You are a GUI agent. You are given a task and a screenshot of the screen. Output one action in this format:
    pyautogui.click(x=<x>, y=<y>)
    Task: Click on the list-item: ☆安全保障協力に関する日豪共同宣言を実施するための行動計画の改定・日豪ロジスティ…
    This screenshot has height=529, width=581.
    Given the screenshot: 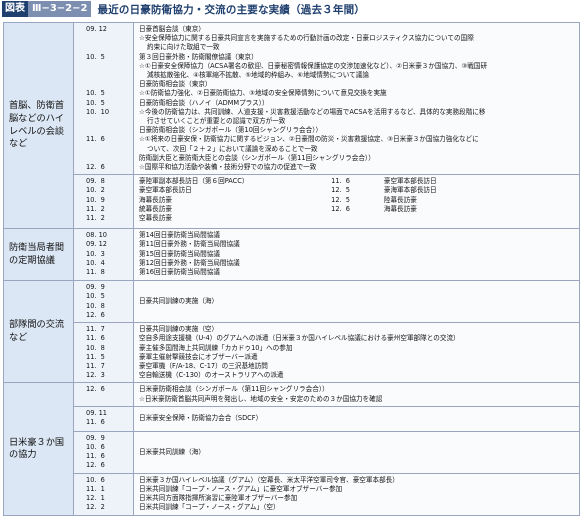 What is the action you would take?
    pyautogui.click(x=306, y=38)
    